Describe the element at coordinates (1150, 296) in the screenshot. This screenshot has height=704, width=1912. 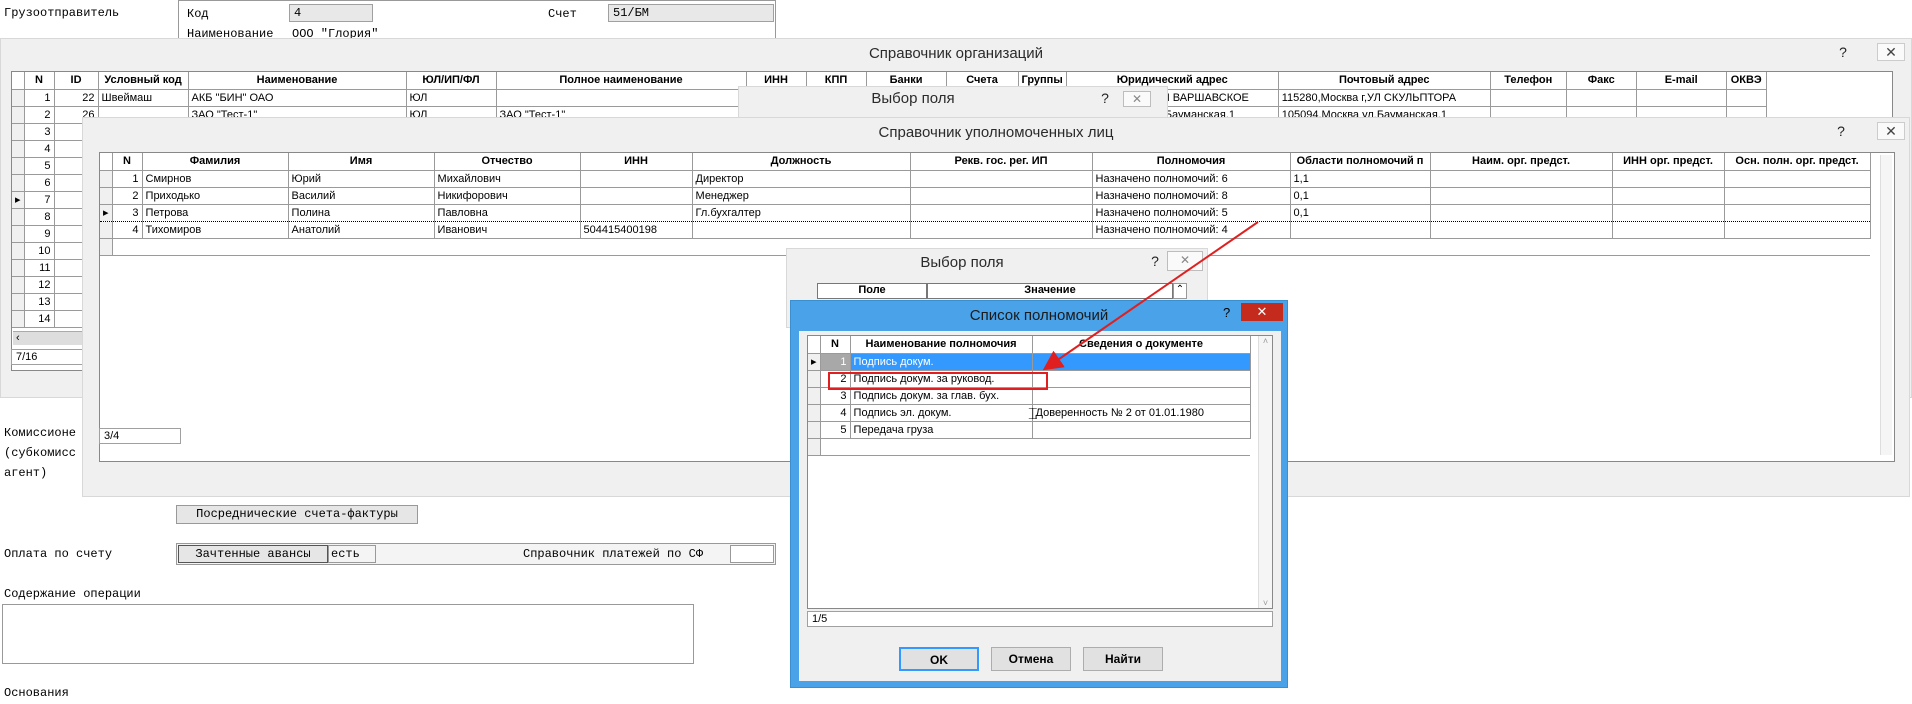
I see `annotation-arrow` at that location.